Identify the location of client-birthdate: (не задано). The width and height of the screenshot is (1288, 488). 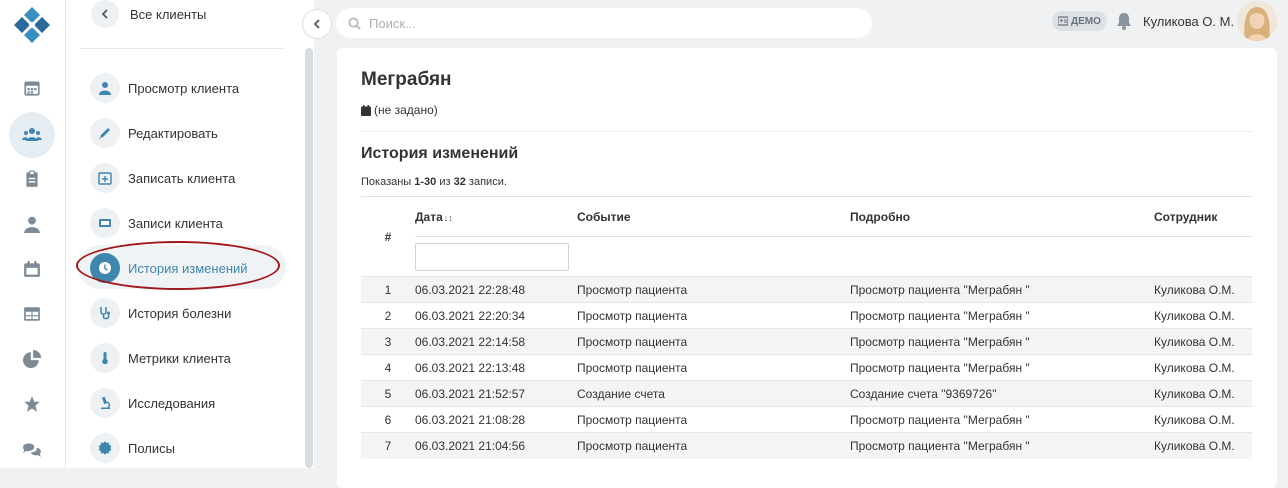
(399, 110).